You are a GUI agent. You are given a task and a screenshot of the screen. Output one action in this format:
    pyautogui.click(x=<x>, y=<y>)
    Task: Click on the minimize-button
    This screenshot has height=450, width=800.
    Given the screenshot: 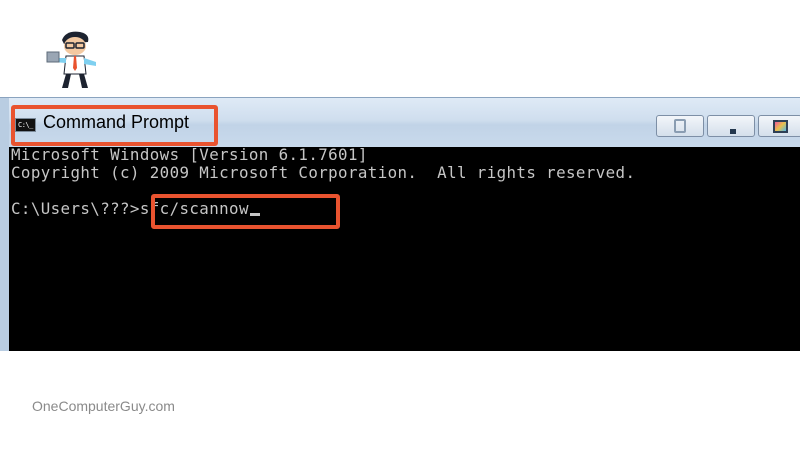 What is the action you would take?
    pyautogui.click(x=731, y=126)
    